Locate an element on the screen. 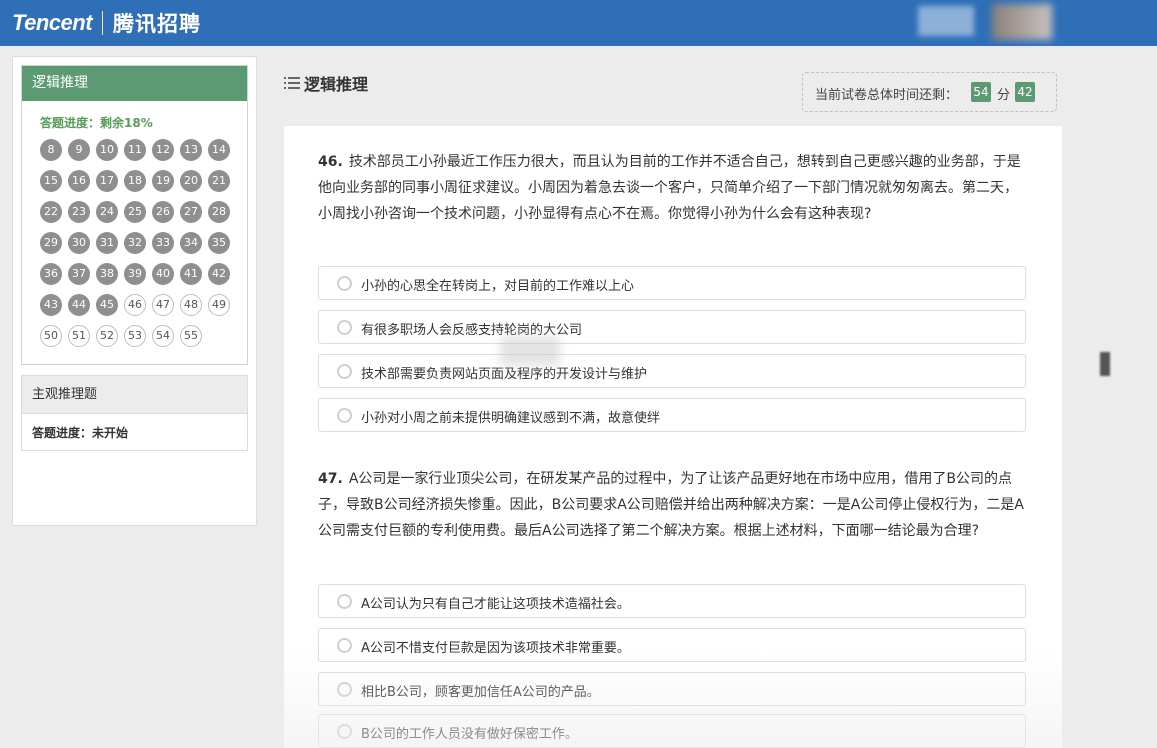  option-label: 相比B公司，顾客更加信任A公司的产品。 is located at coordinates (480, 692).